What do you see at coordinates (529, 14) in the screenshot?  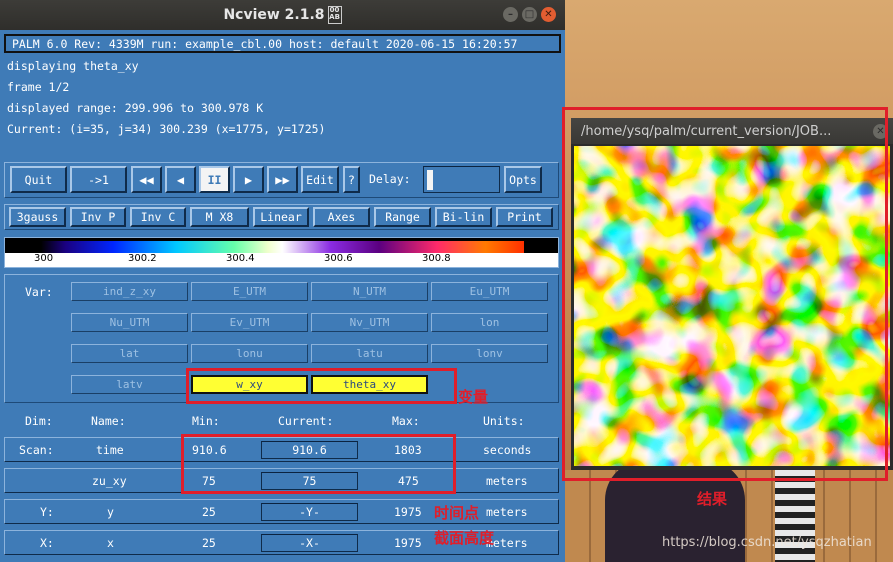 I see `maximize-icon: □` at bounding box center [529, 14].